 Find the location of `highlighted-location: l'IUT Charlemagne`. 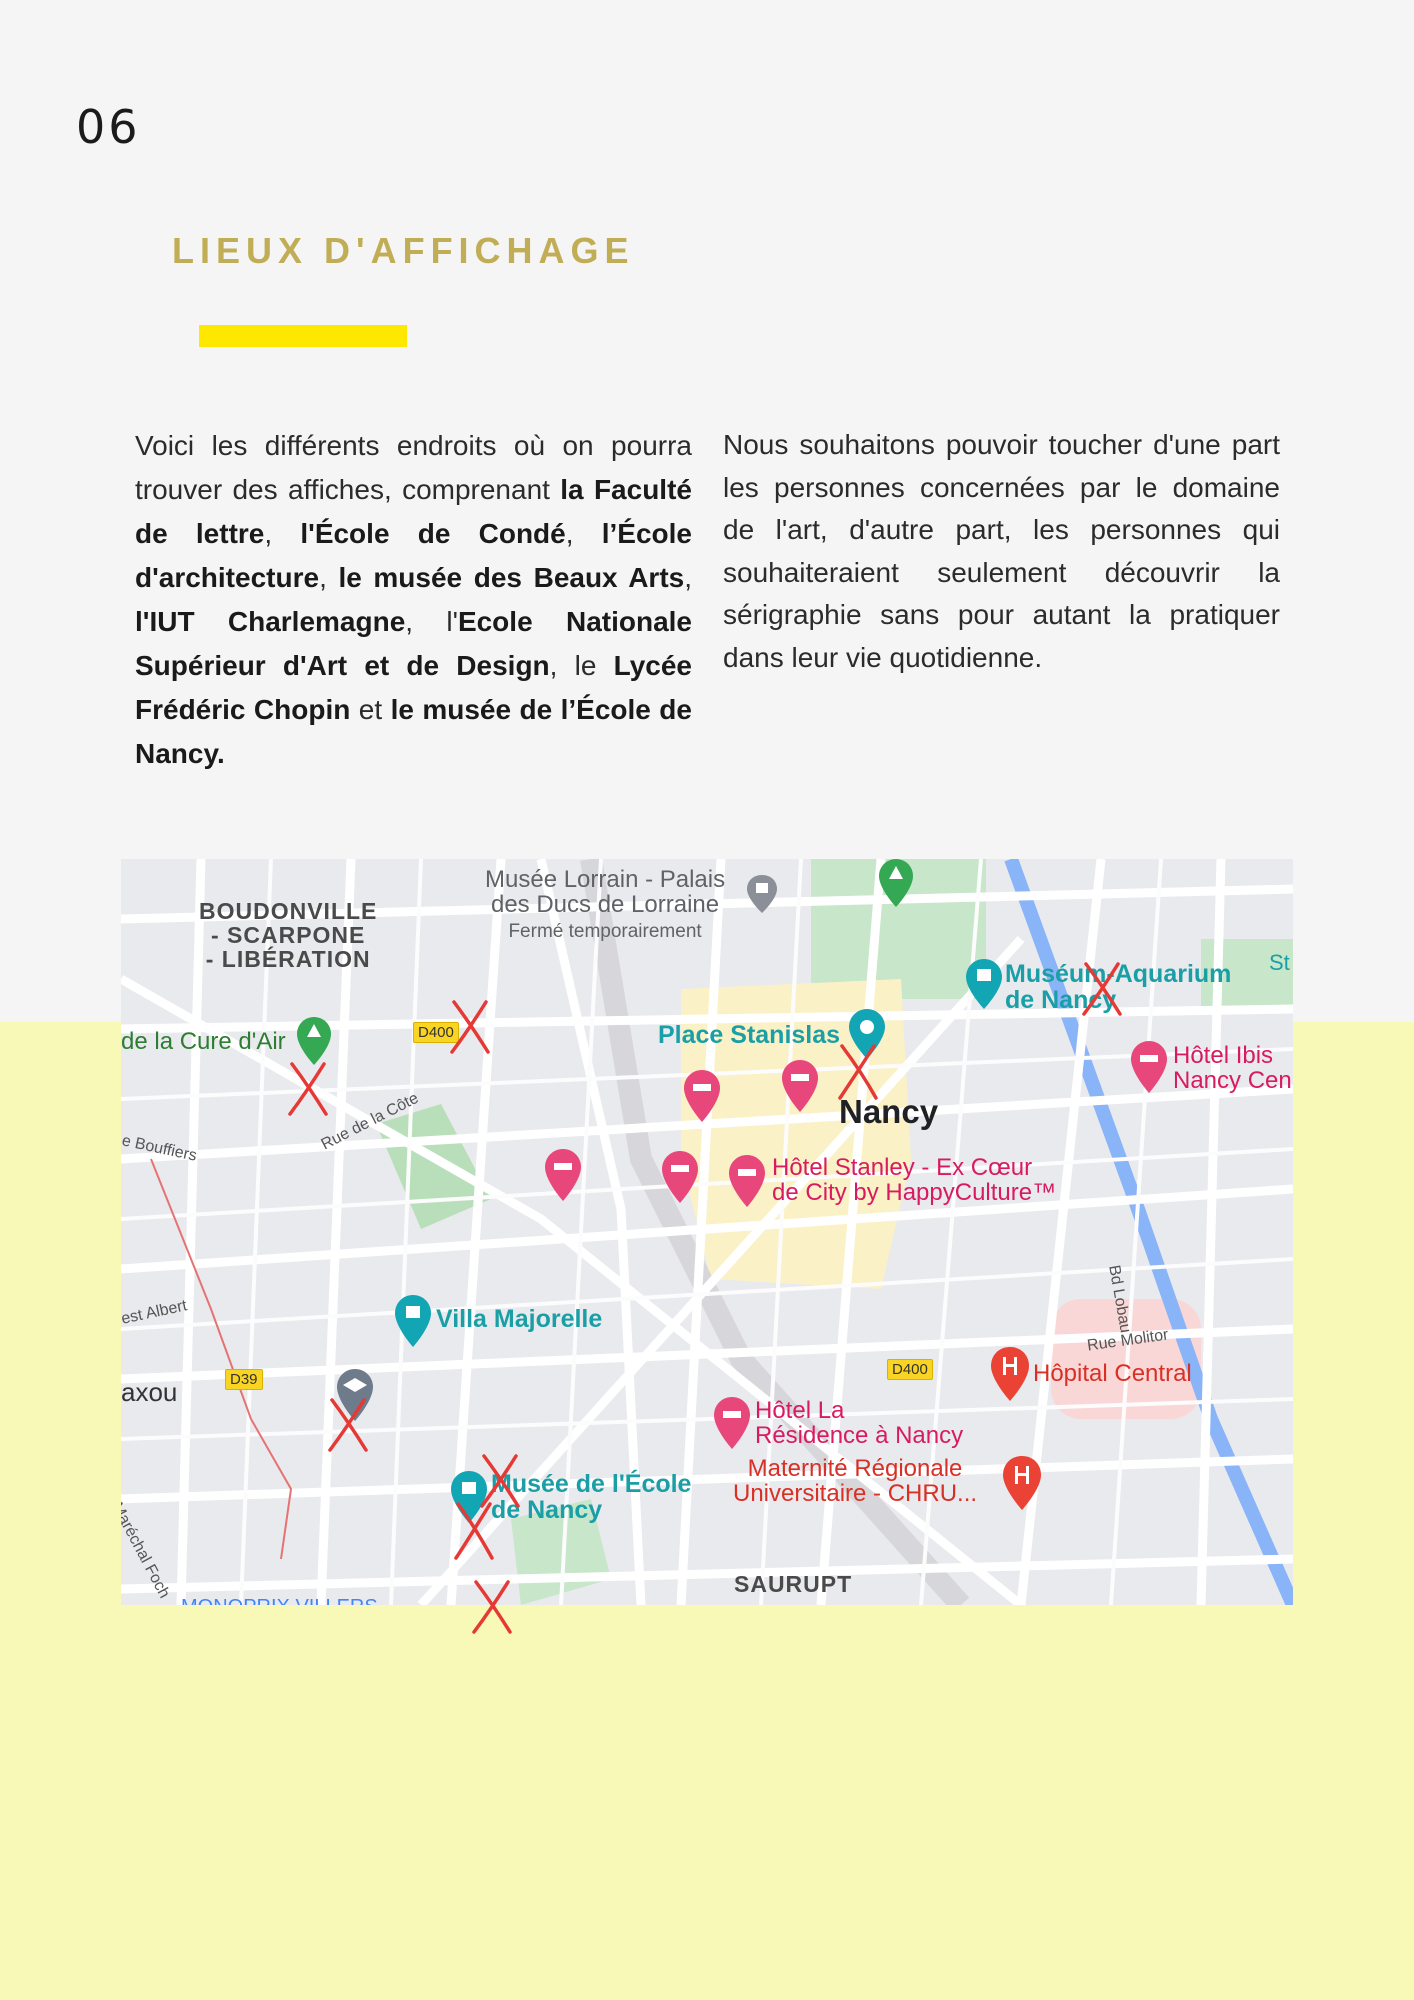

highlighted-location: l'IUT Charlemagne is located at coordinates (270, 621).